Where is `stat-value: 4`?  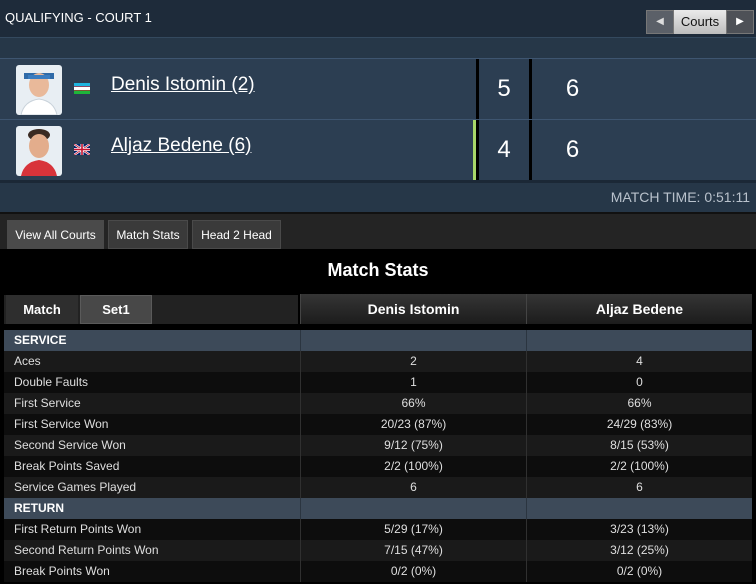
stat-value: 4 is located at coordinates (639, 361).